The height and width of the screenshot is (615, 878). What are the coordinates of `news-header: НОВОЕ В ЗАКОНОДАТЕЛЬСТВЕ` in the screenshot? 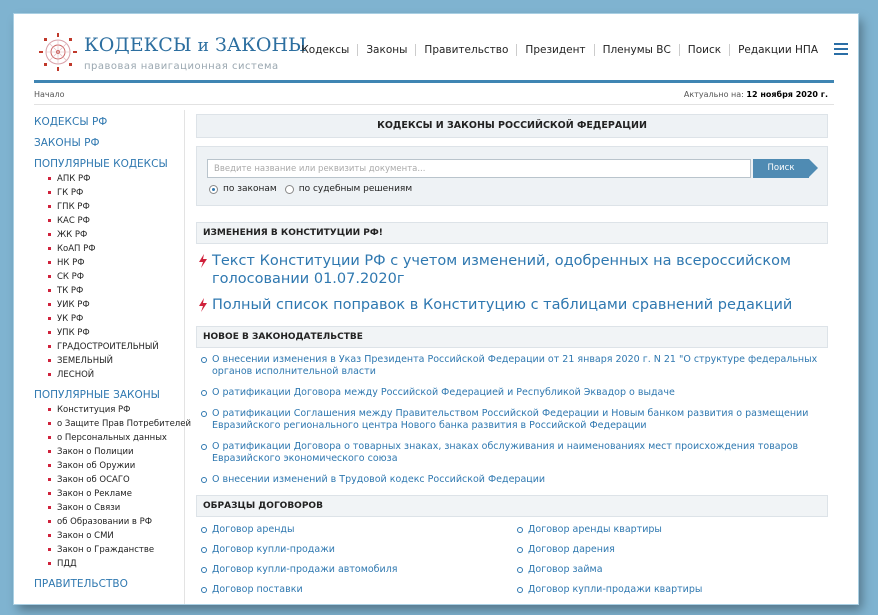 It's located at (512, 337).